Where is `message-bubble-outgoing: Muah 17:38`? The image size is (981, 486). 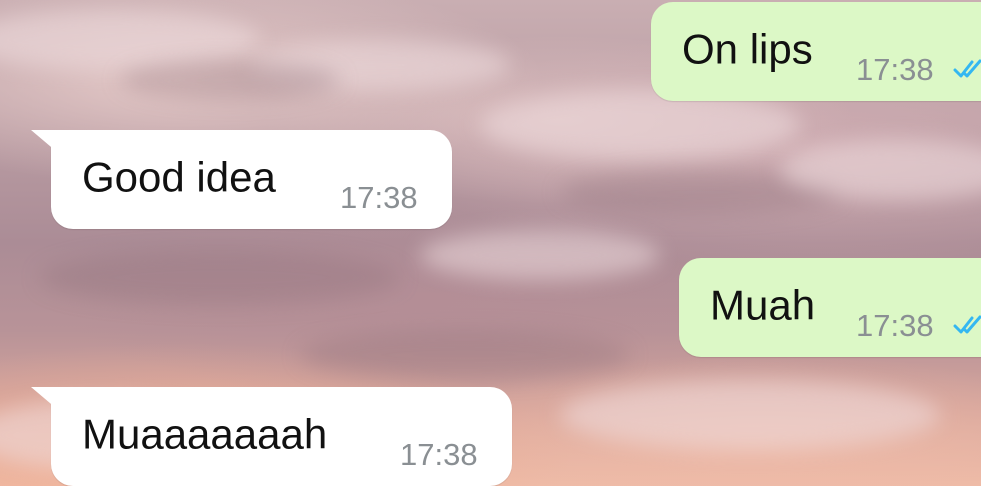 message-bubble-outgoing: Muah 17:38 is located at coordinates (830, 307).